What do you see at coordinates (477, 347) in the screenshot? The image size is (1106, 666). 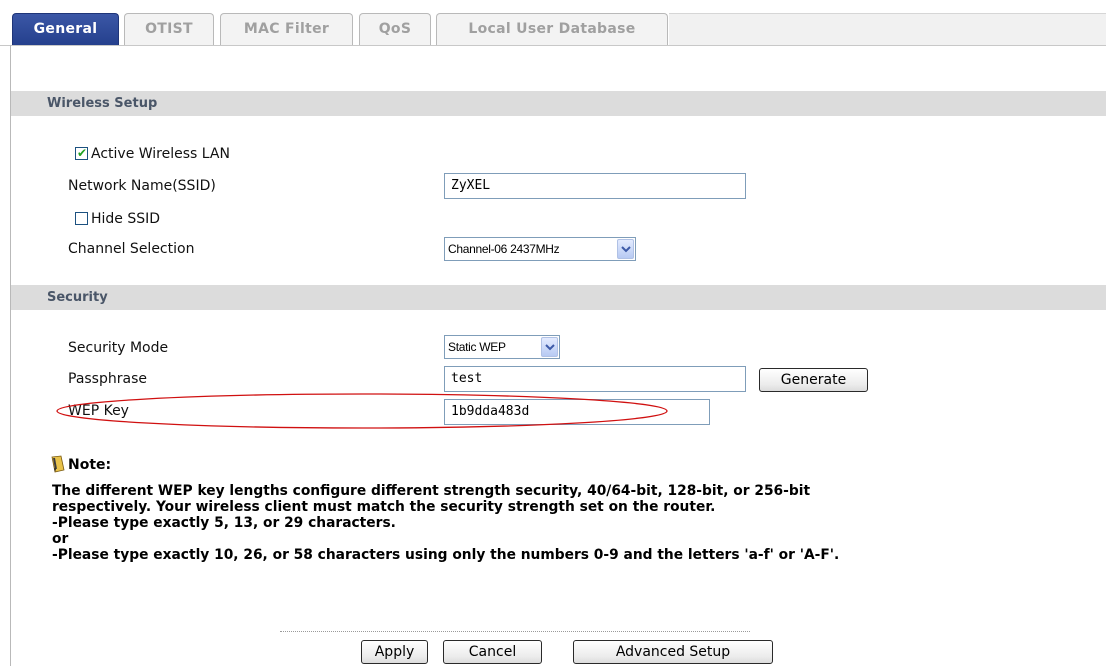 I see `security-mode-value: Static WEP` at bounding box center [477, 347].